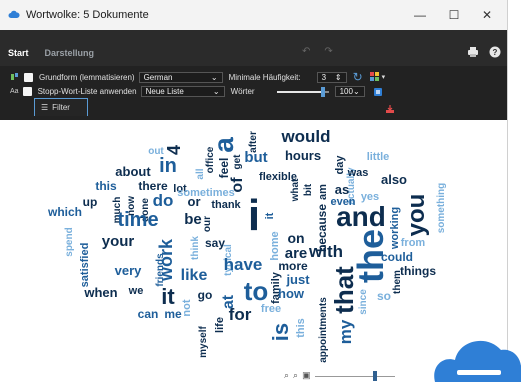 This screenshot has width=521, height=382. Describe the element at coordinates (136, 291) in the screenshot. I see `word-we: we` at that location.